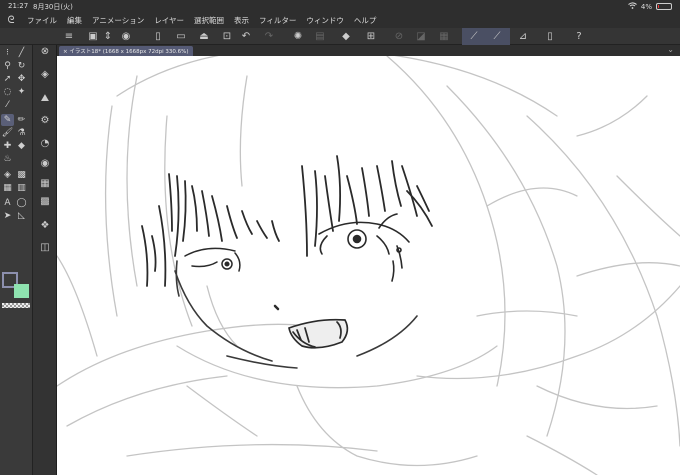 The width and height of the screenshot is (680, 475). I want to click on snap-special-ruler-icon: ⟋, so click(497, 36).